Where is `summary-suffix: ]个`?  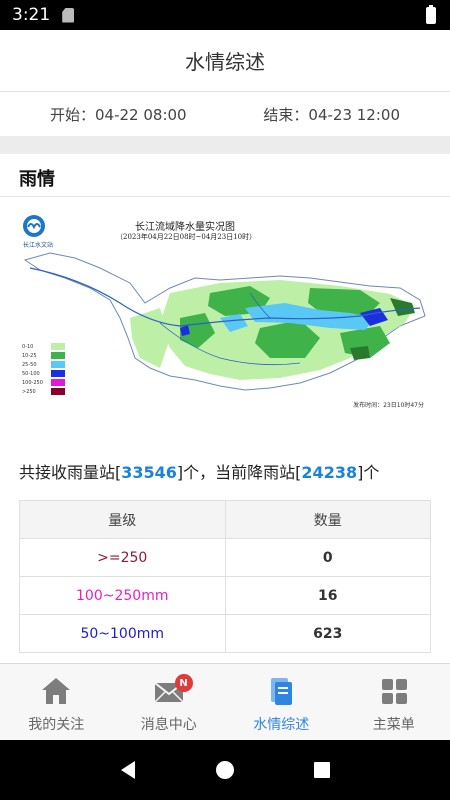 summary-suffix: ]个 is located at coordinates (368, 472).